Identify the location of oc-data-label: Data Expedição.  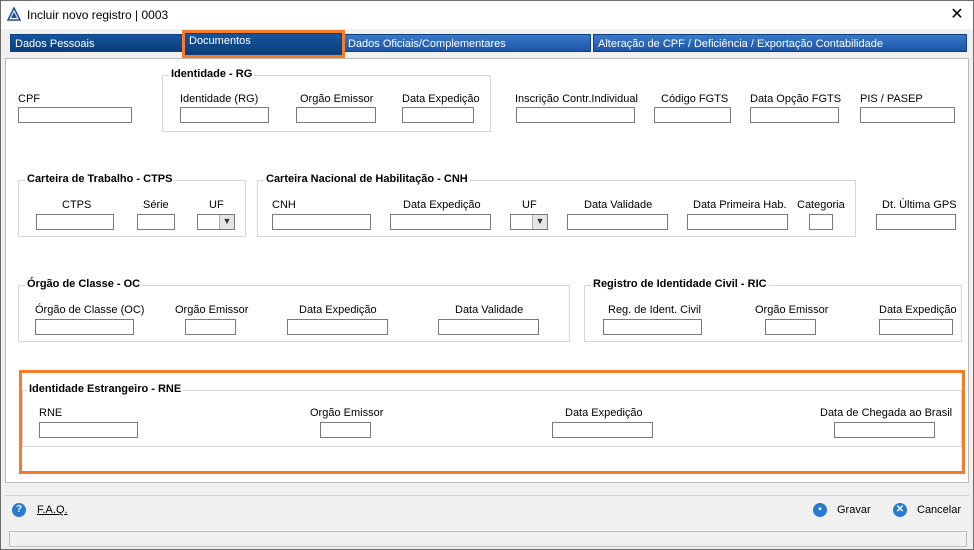
(338, 310).